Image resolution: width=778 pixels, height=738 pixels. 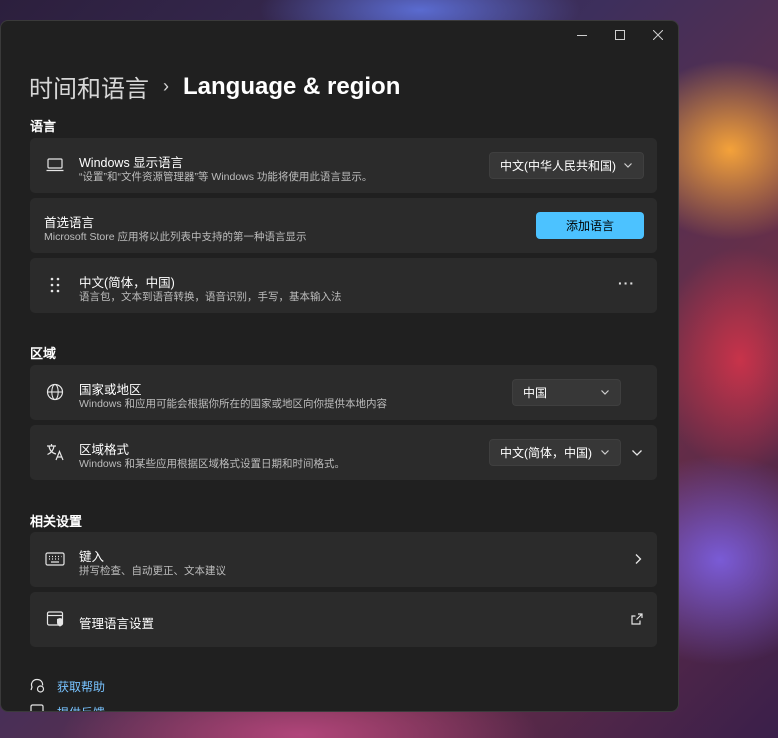 I want to click on section-heading-region: 区域, so click(x=43, y=353).